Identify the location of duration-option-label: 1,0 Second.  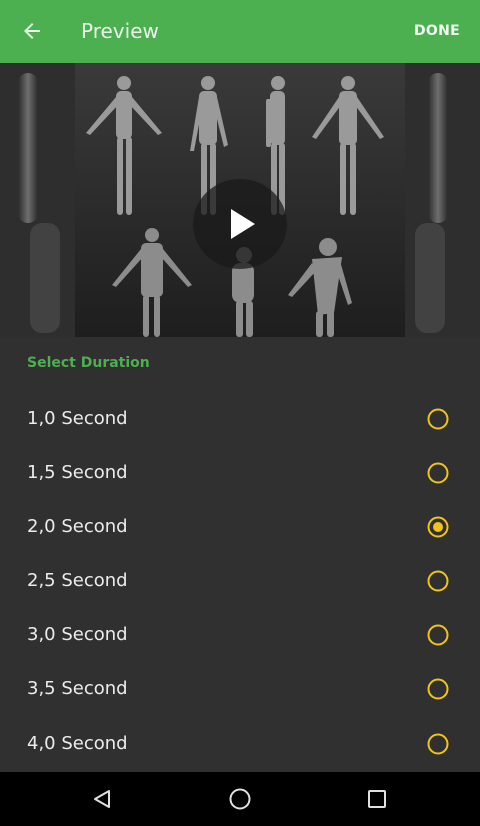
(77, 418).